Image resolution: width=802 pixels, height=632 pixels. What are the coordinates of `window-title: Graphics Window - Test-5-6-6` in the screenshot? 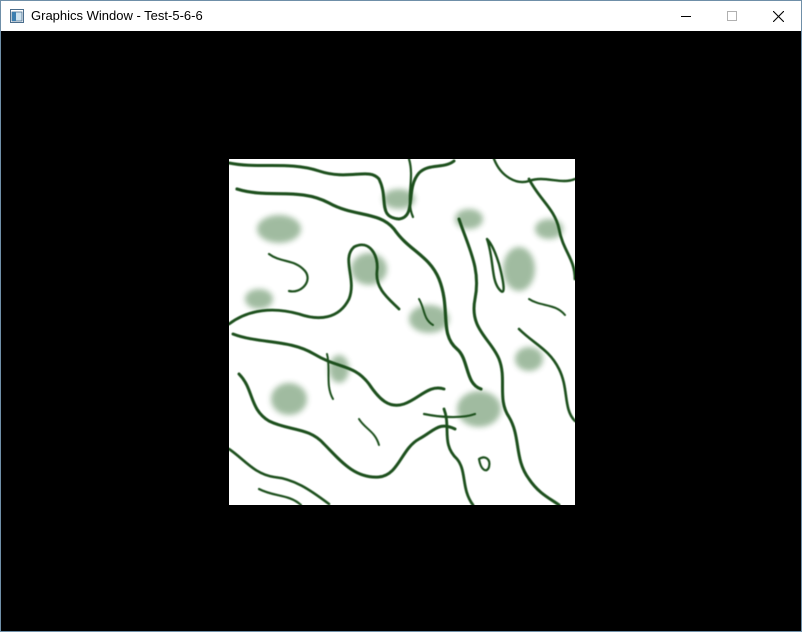 It's located at (117, 15).